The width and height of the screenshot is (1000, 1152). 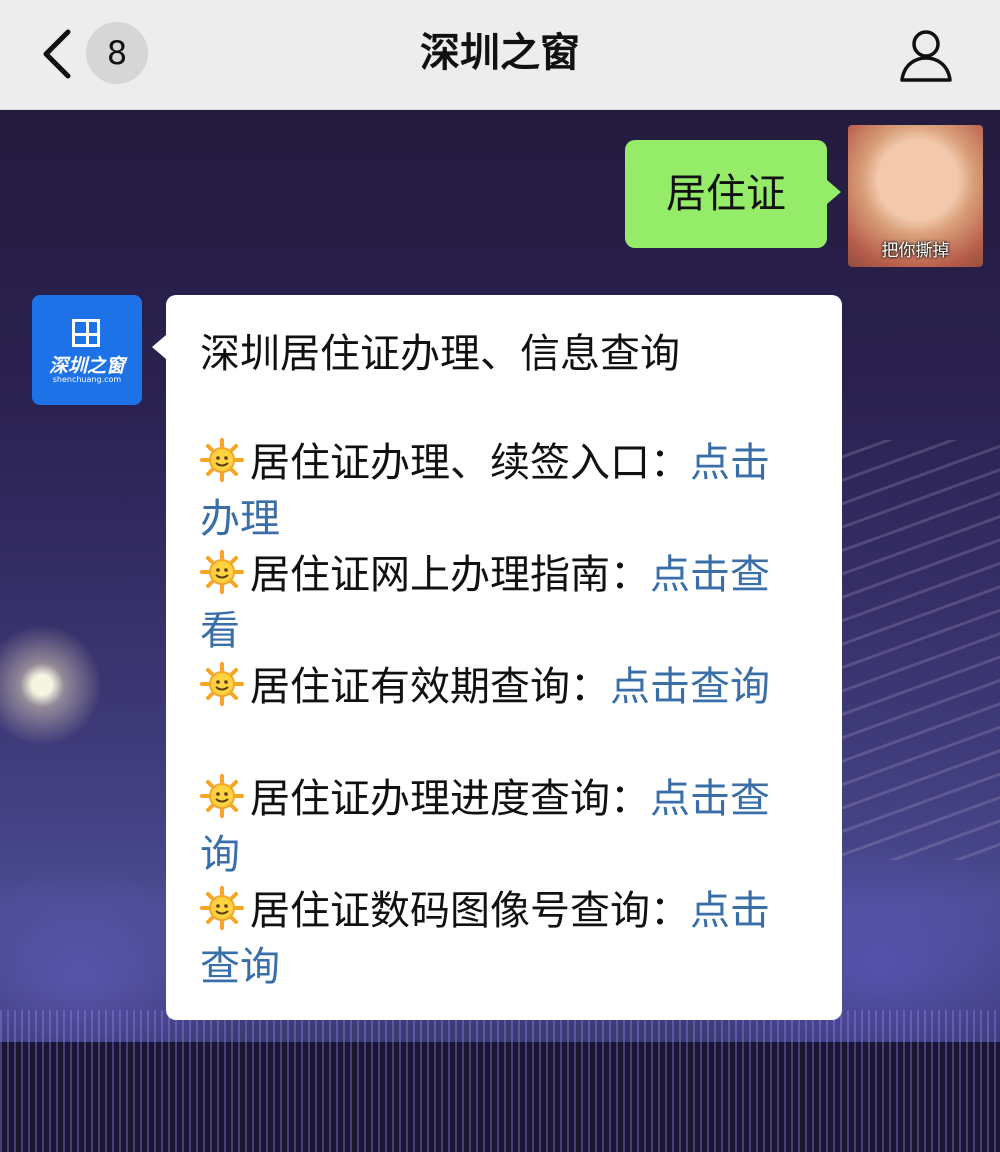 I want to click on official-account-profile-button, so click(x=926, y=56).